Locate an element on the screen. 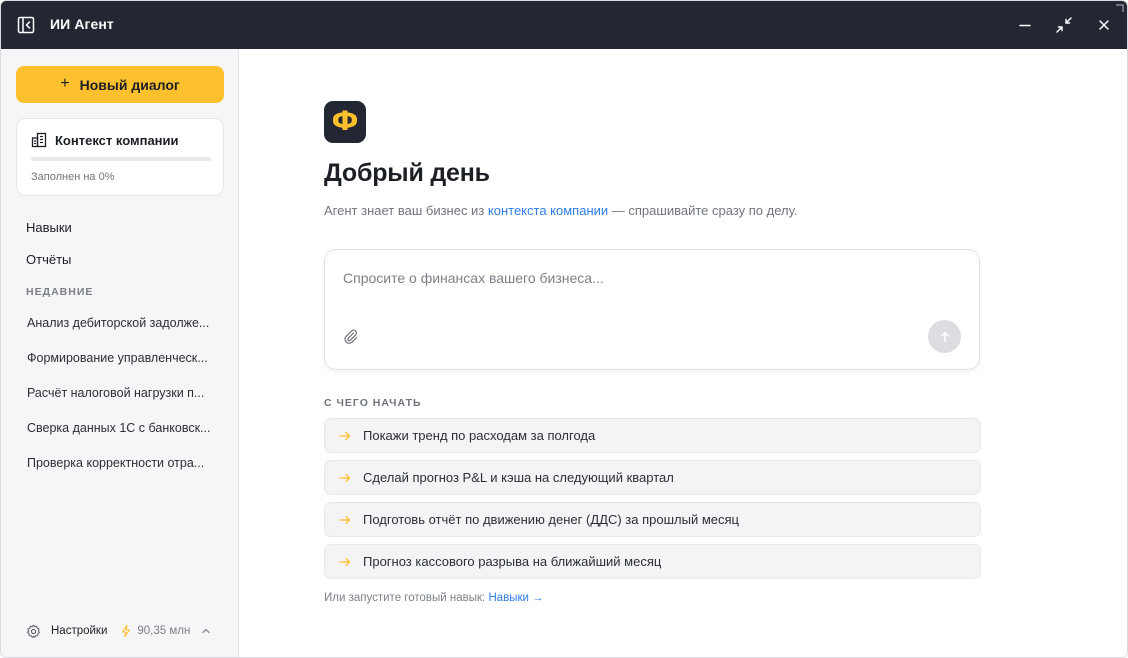 The image size is (1128, 658). new-dialog-button: + Новый диалог is located at coordinates (120, 84).